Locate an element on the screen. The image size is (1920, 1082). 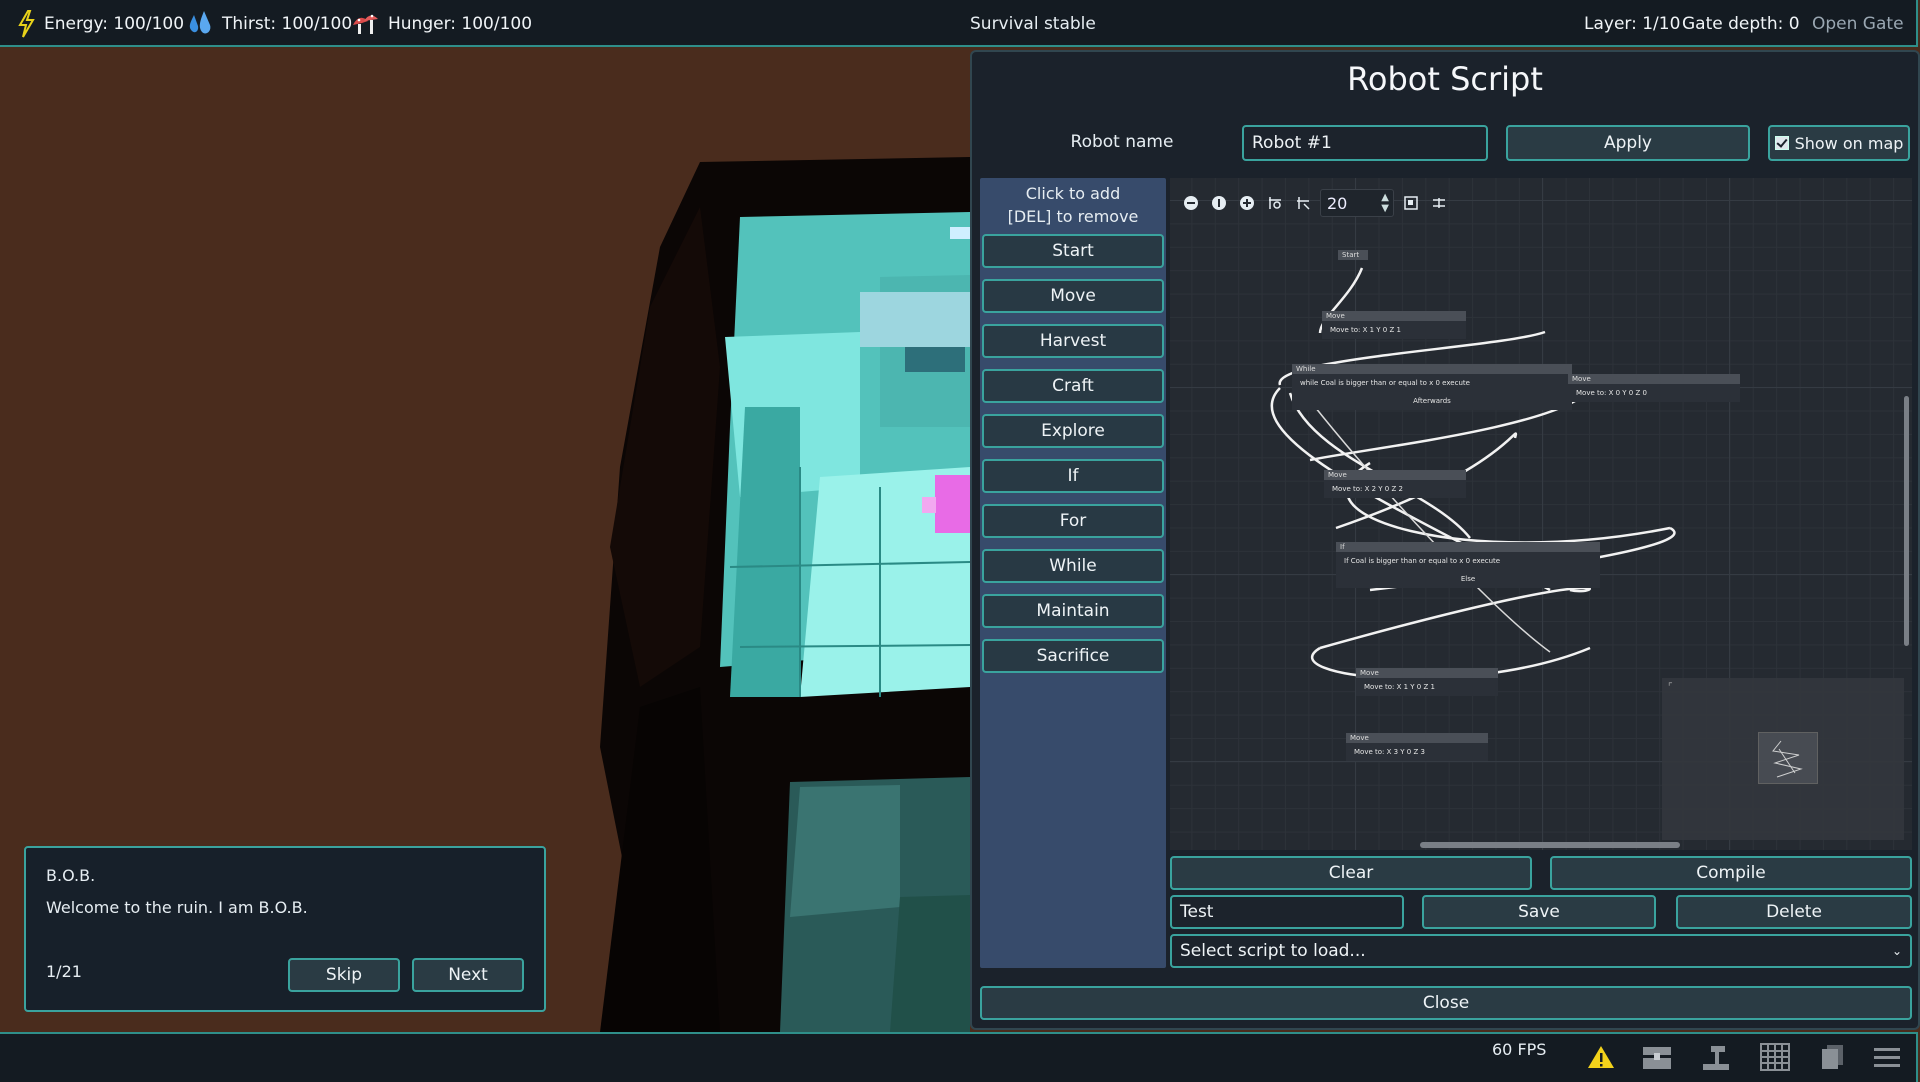
minimap-preview is located at coordinates (1787, 759).